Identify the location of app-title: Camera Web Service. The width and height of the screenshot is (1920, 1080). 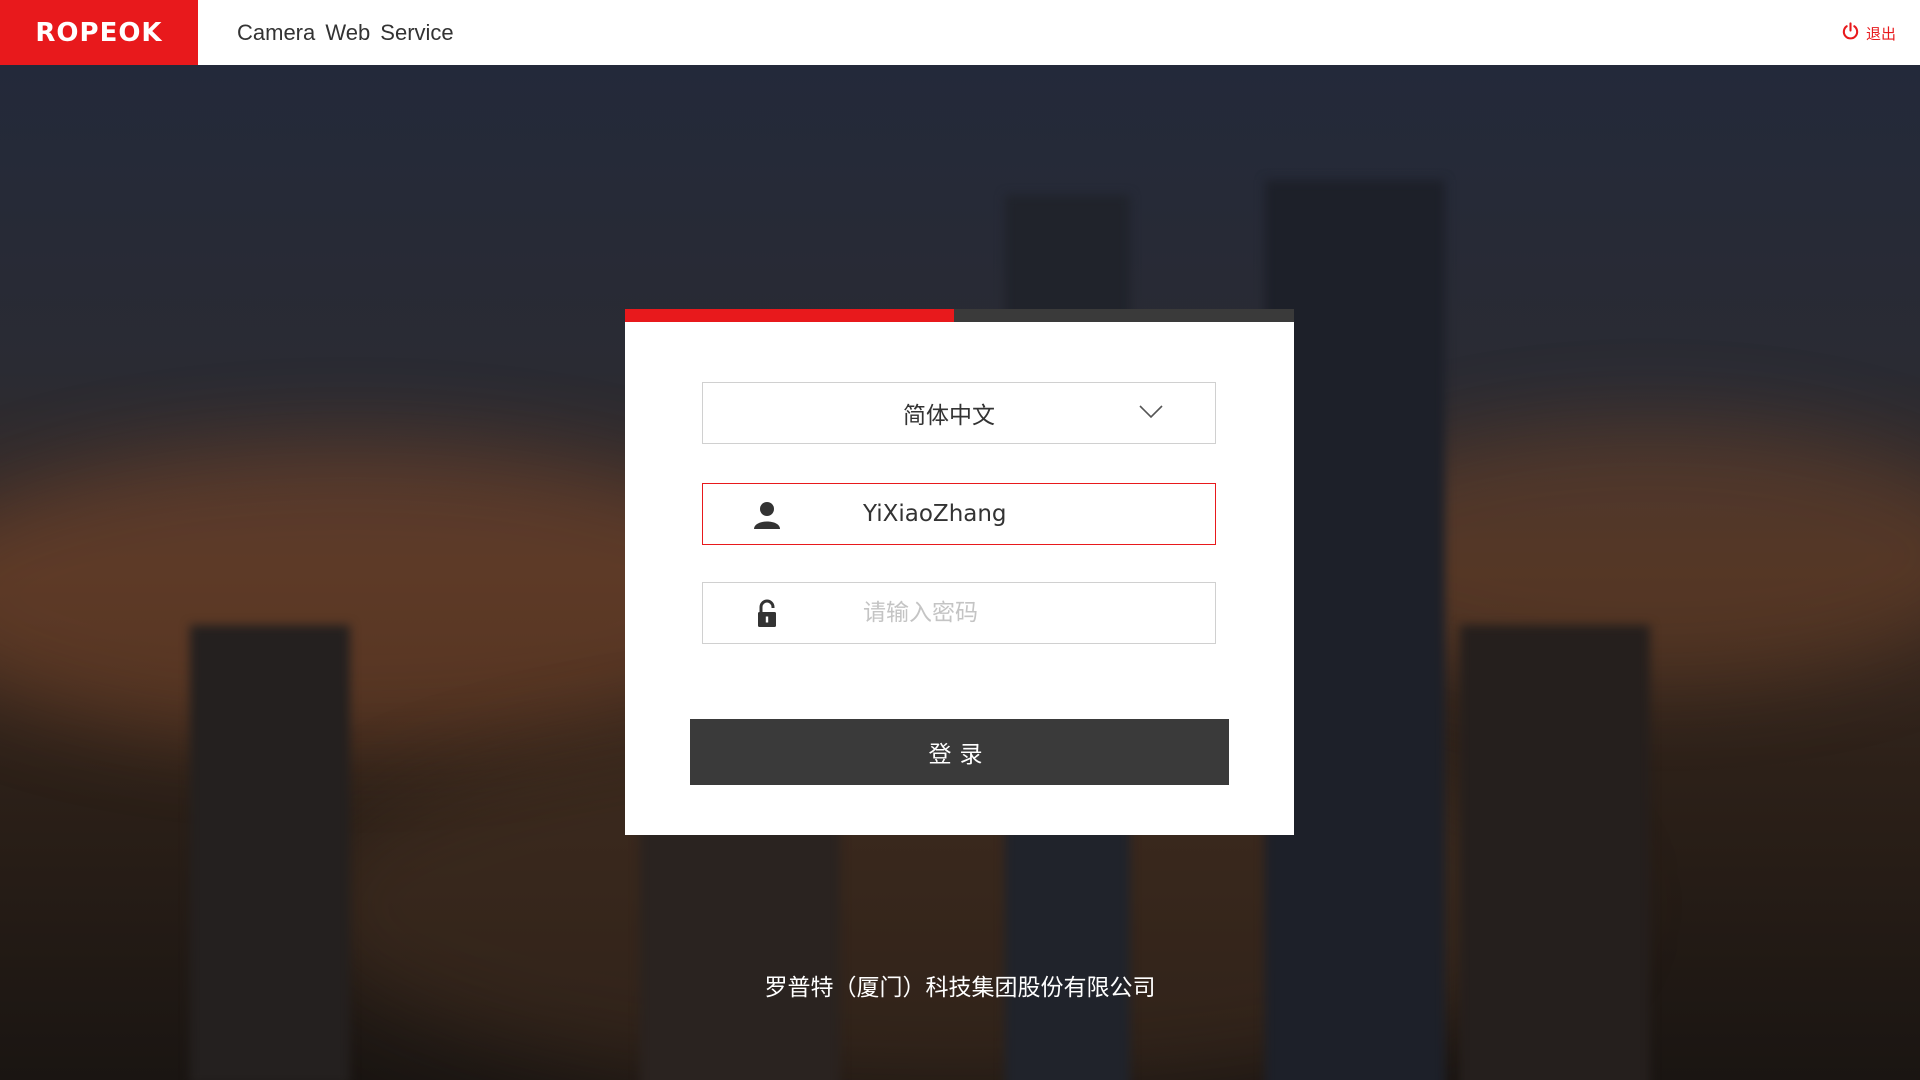
(345, 32).